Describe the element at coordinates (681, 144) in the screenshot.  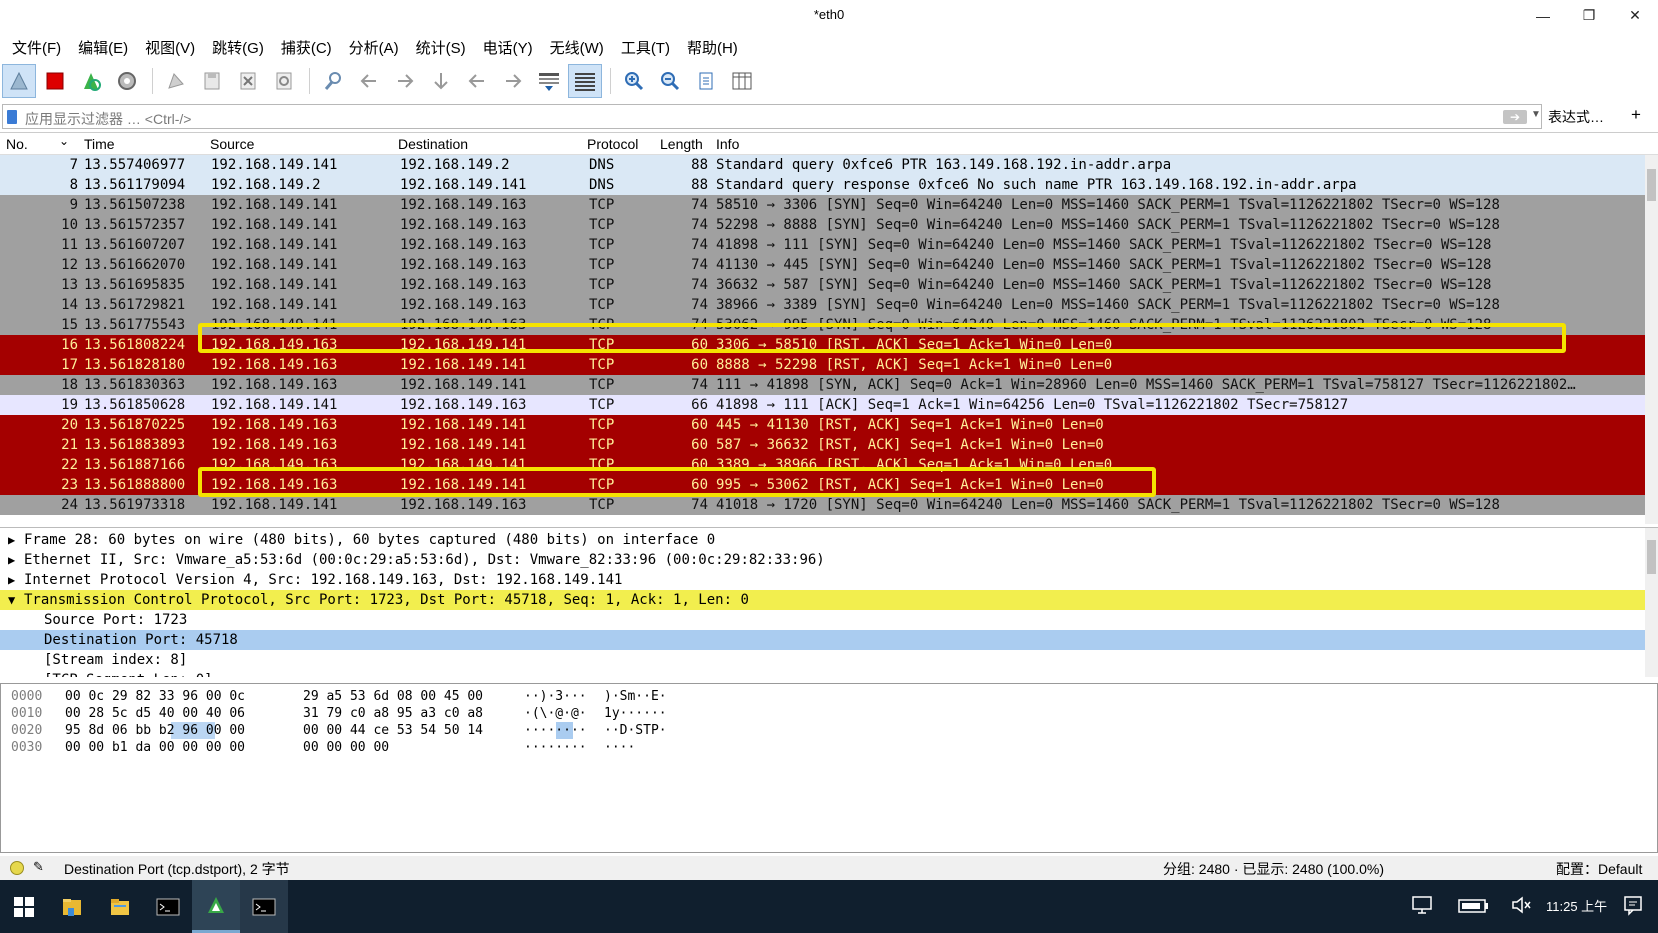
I see `column-length: Length` at that location.